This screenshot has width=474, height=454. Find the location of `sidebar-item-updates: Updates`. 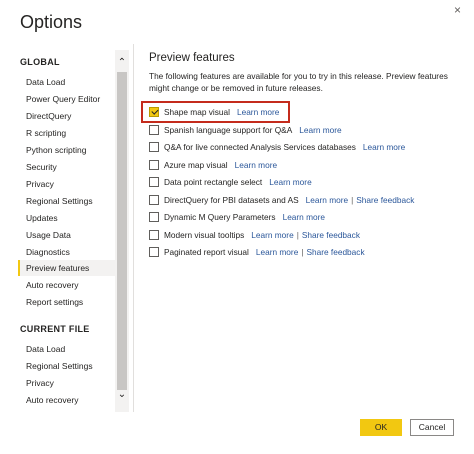

sidebar-item-updates: Updates is located at coordinates (66, 218).